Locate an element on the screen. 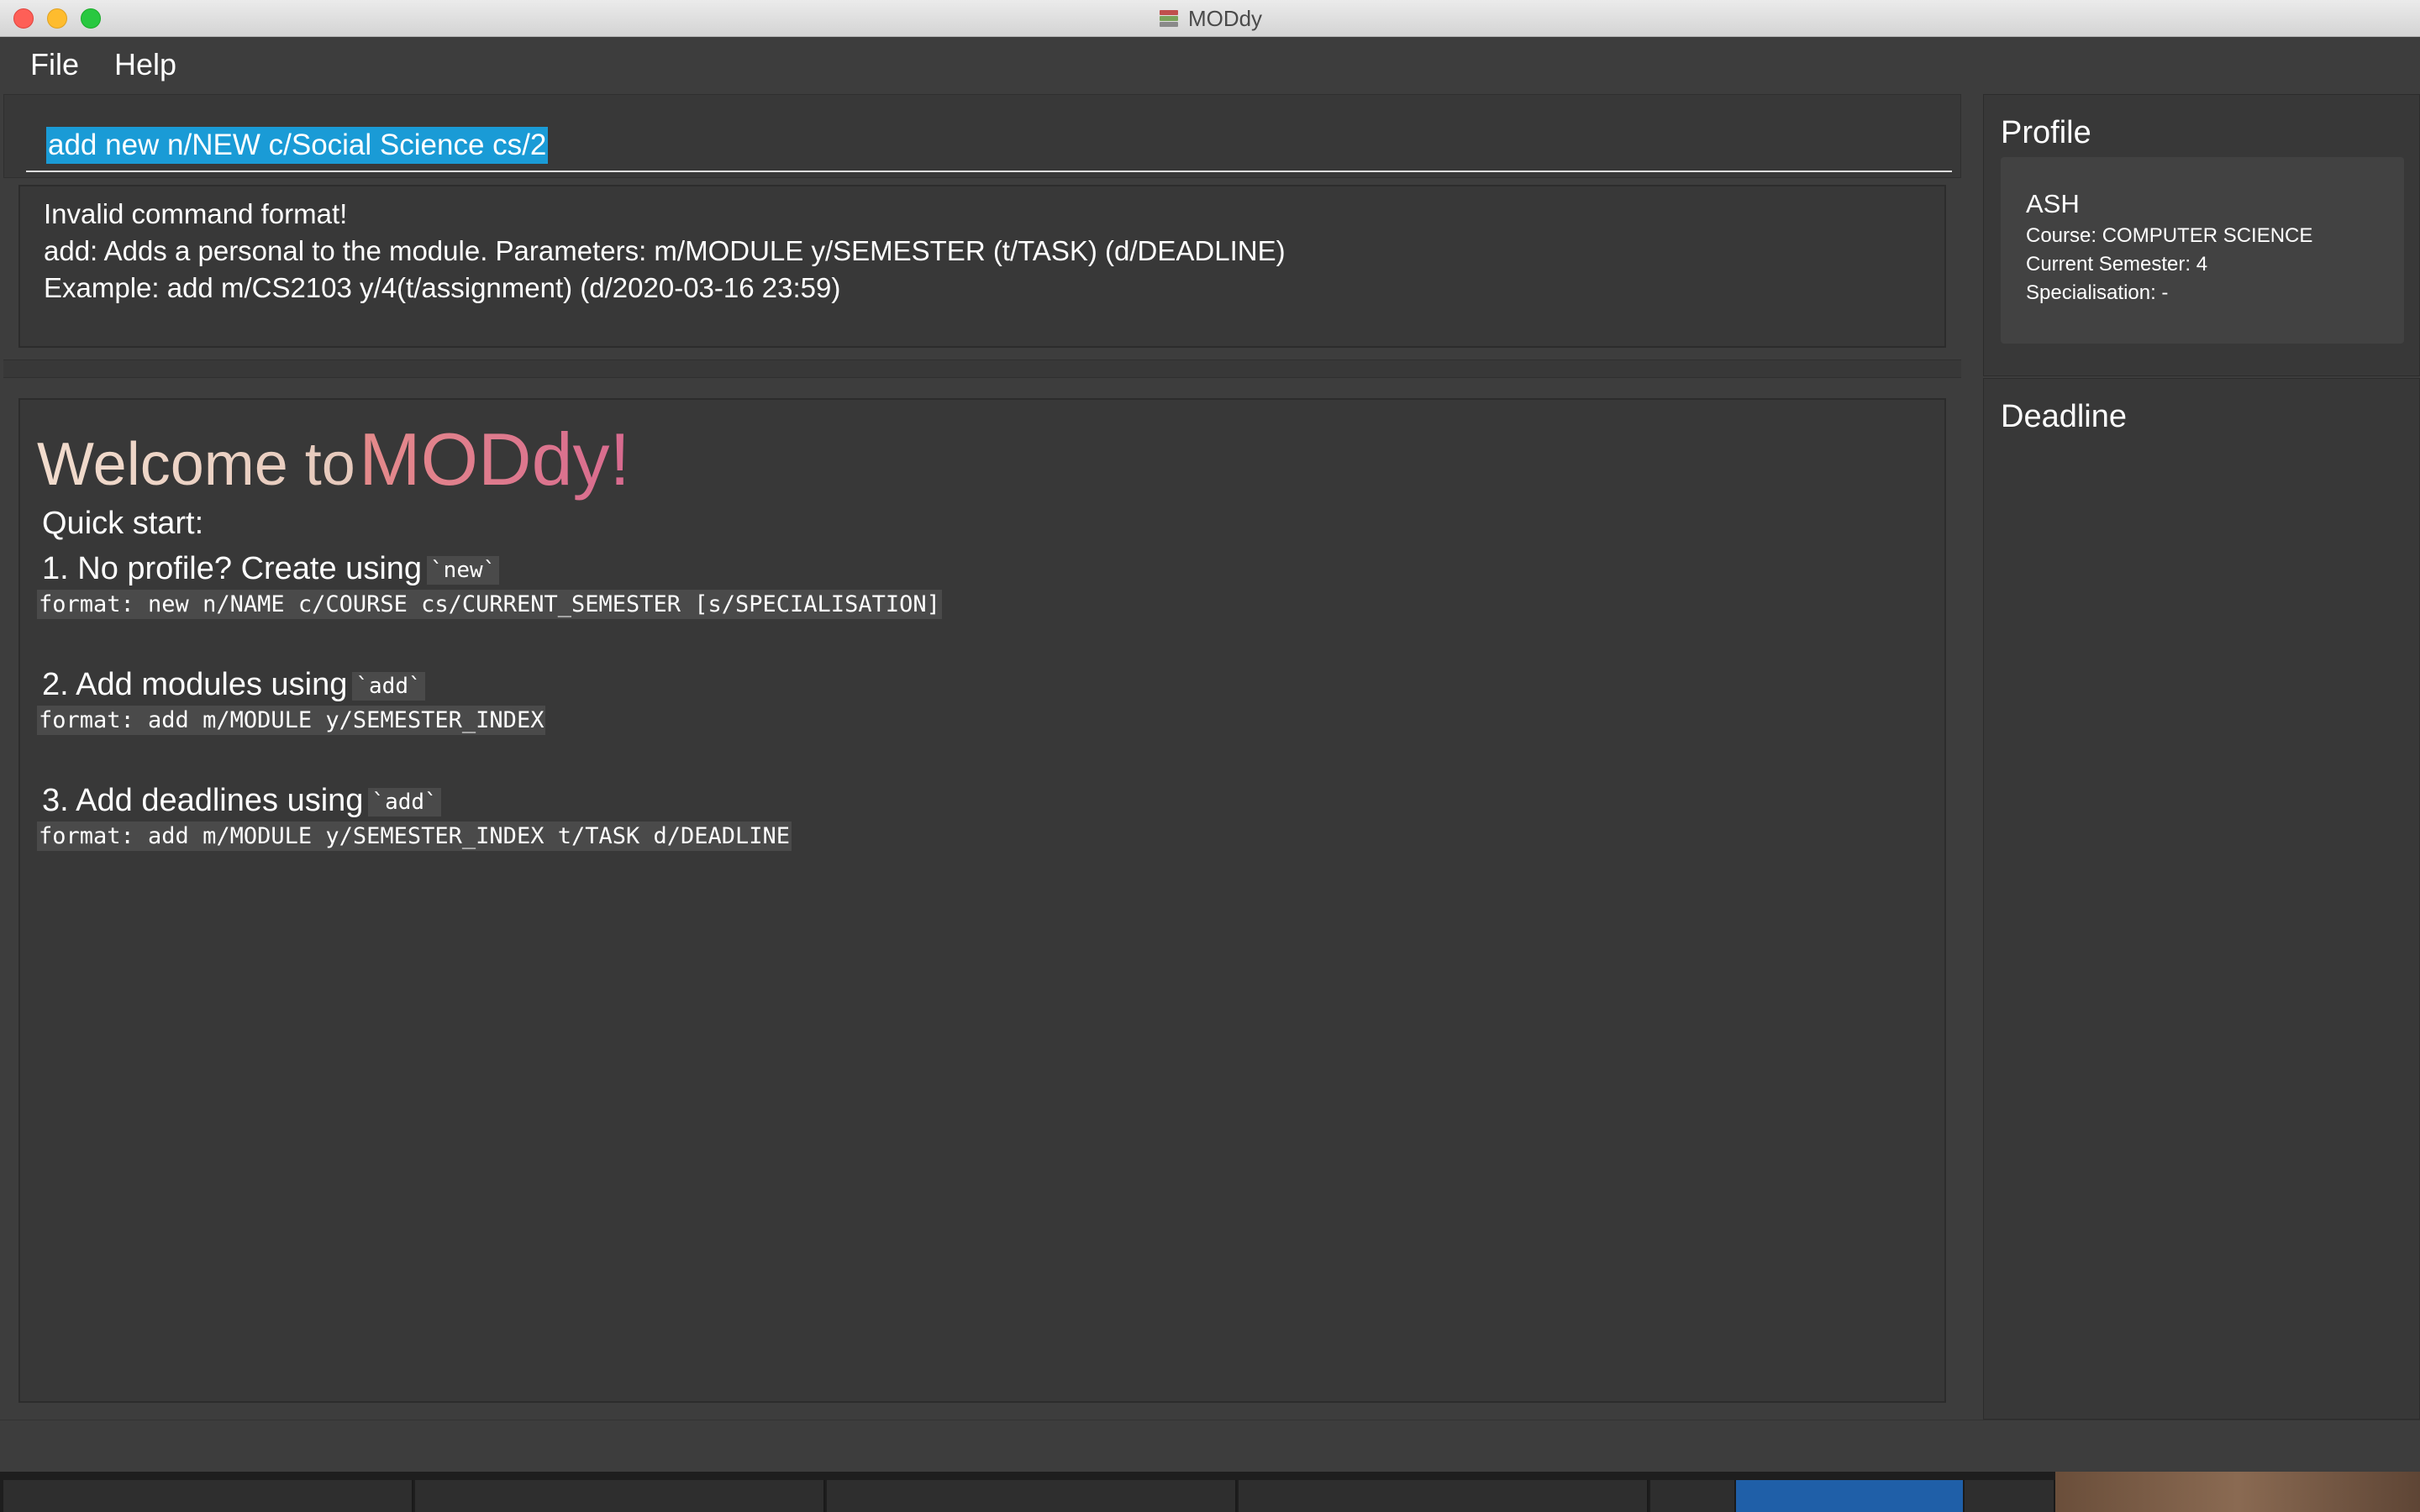 The height and width of the screenshot is (1512, 2420). result-line: Invalid command format! is located at coordinates (196, 213).